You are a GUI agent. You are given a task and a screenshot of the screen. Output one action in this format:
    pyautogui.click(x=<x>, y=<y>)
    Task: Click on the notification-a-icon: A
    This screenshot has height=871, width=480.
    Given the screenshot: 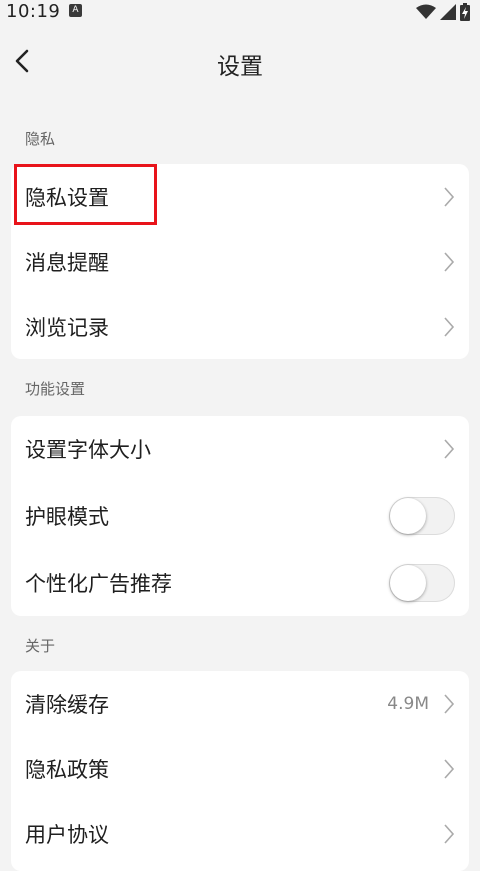 What is the action you would take?
    pyautogui.click(x=75, y=10)
    